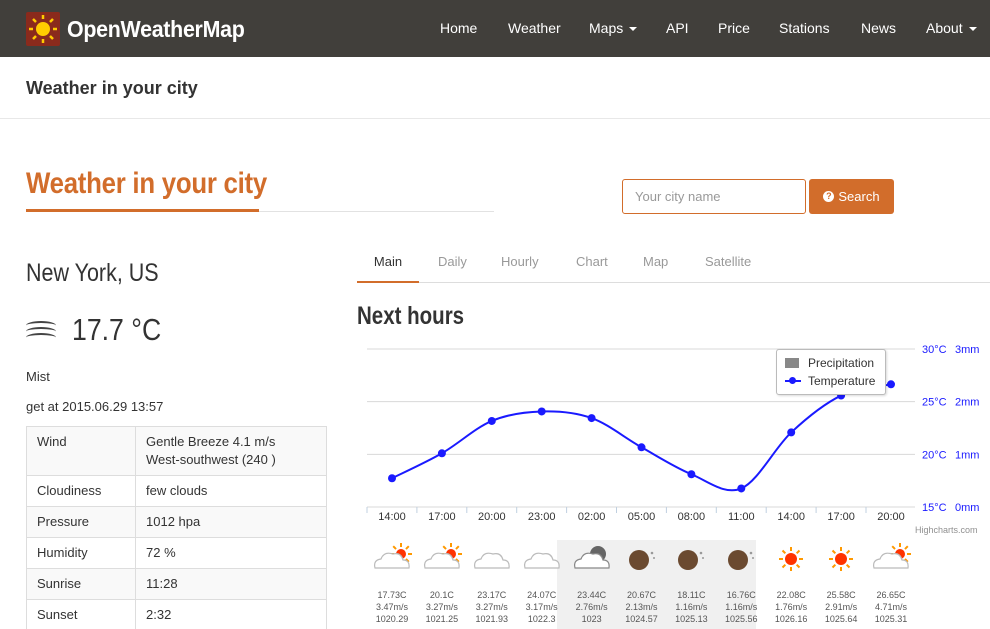  I want to click on search-button: ? Search, so click(851, 196).